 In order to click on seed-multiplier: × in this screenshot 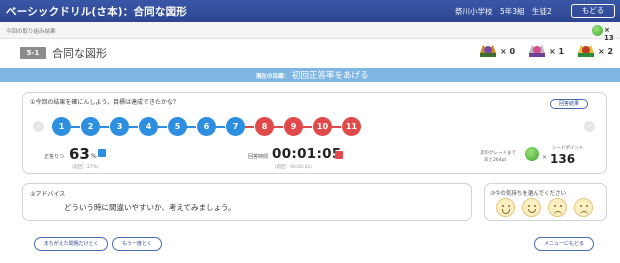, I will do `click(545, 157)`.